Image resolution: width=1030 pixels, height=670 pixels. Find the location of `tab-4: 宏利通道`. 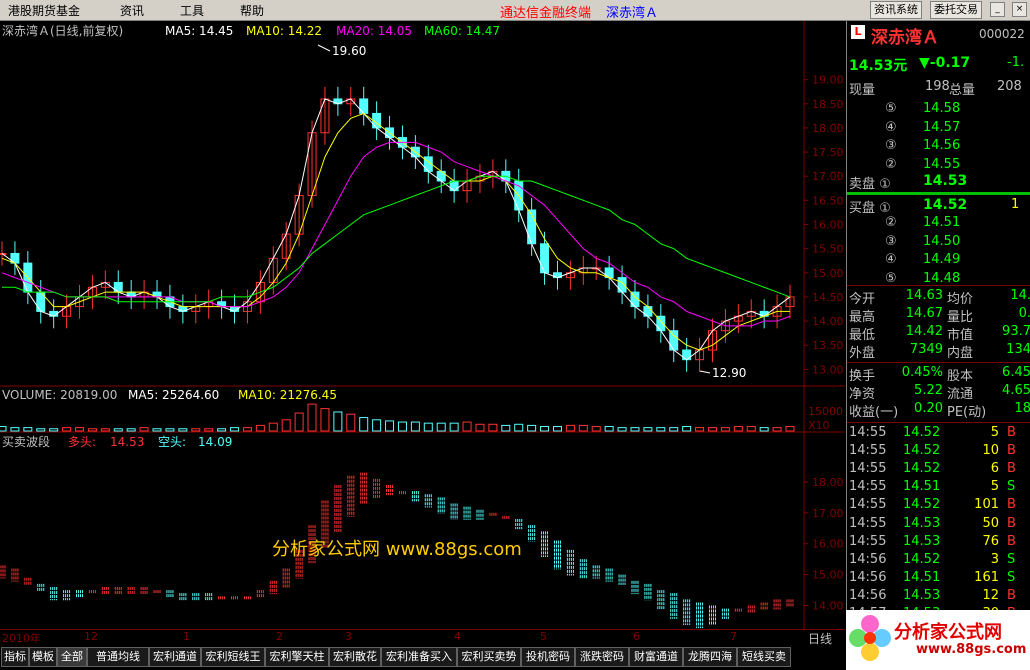

tab-4: 宏利通道 is located at coordinates (175, 657).